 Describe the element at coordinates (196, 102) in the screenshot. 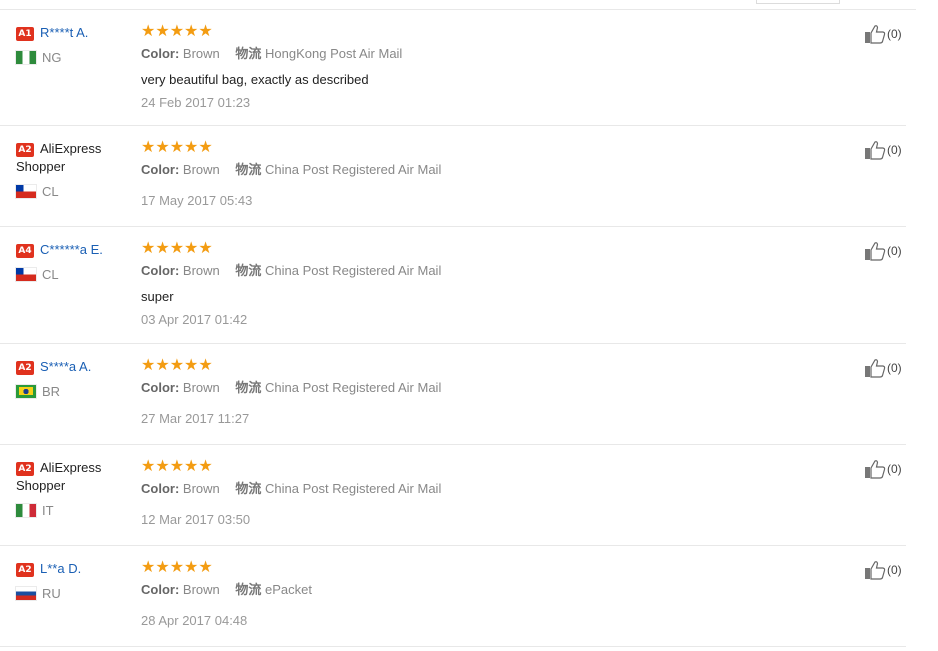

I see `review-date: 24 Feb 2017 01:23` at that location.